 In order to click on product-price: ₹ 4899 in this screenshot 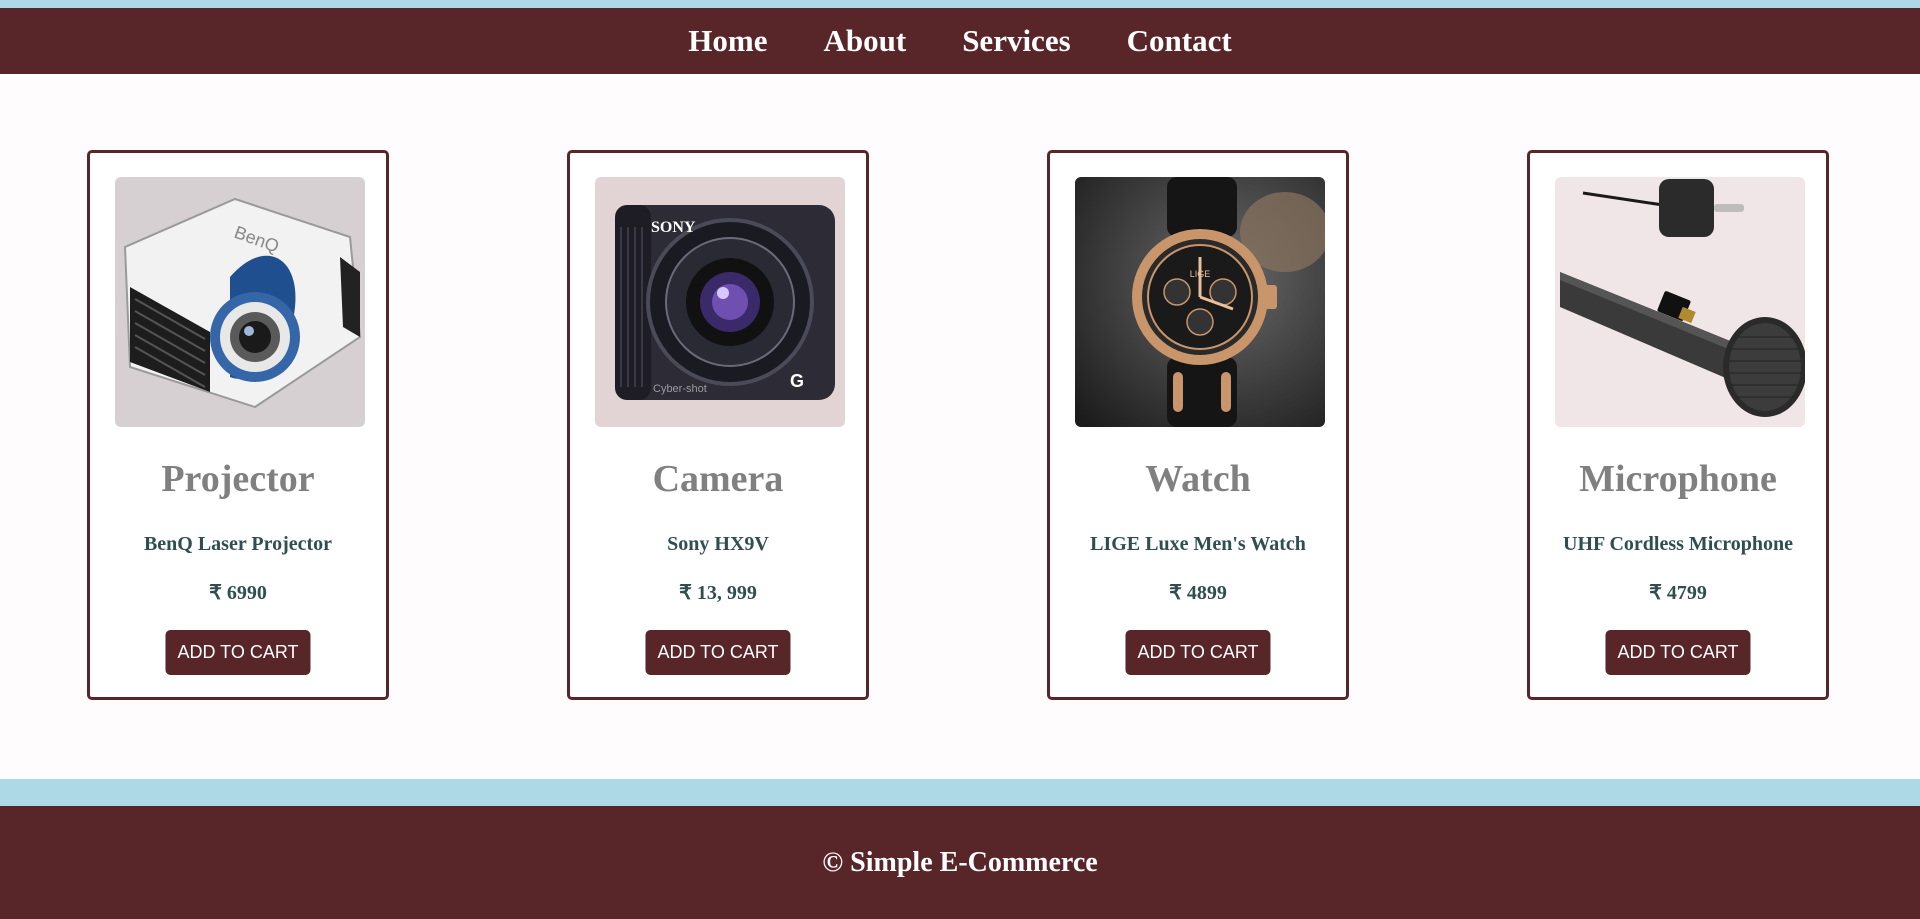, I will do `click(1198, 593)`.